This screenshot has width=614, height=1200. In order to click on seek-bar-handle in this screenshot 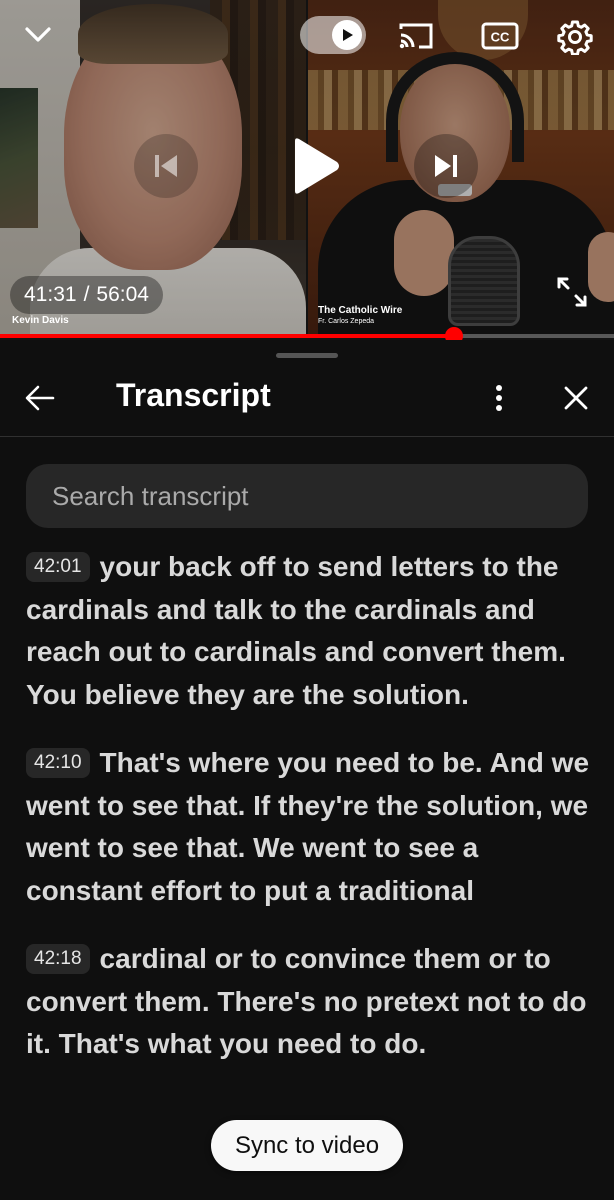, I will do `click(454, 333)`.